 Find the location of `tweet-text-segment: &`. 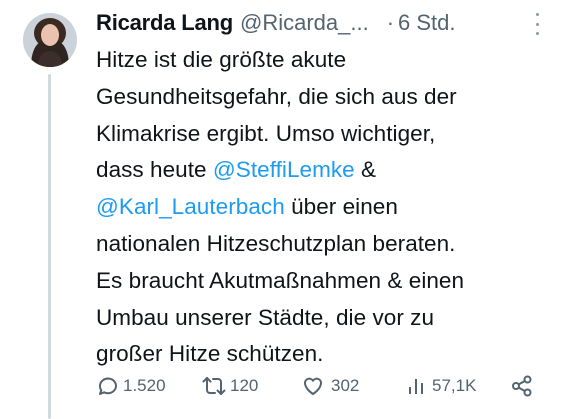

tweet-text-segment: & is located at coordinates (365, 170).